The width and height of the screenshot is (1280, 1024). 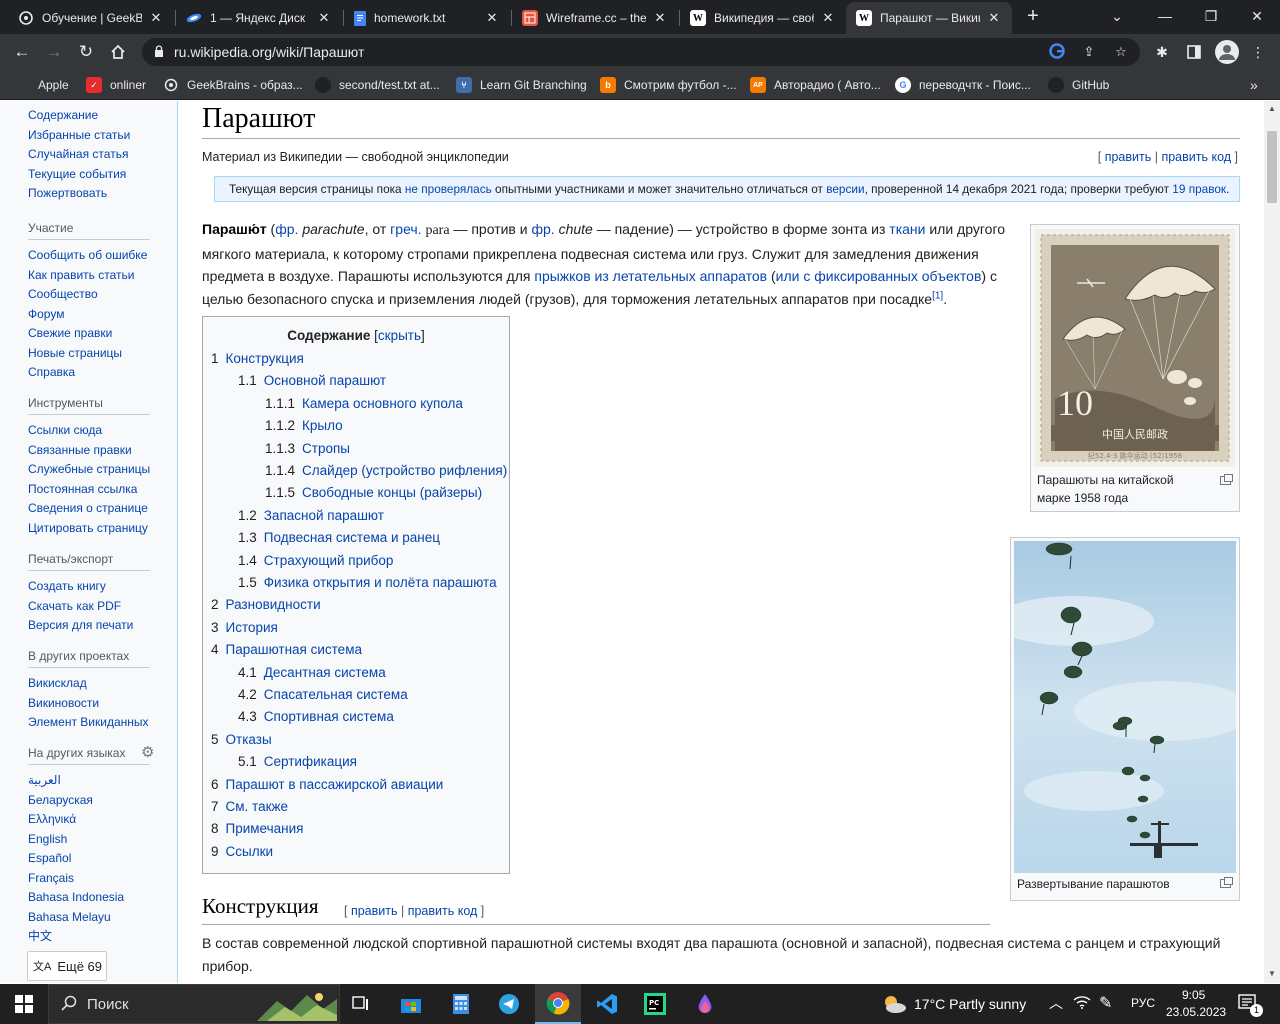 I want to click on sidebar-link: Свежие правки, so click(x=93, y=334).